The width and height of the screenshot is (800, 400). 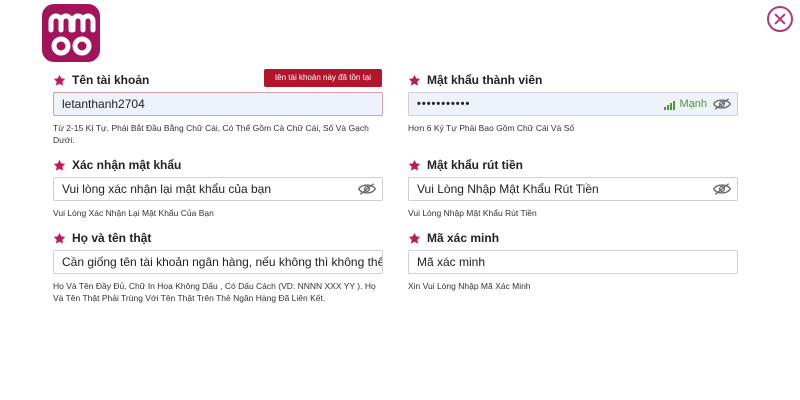 What do you see at coordinates (323, 78) in the screenshot?
I see `username-error-tooltip: tên tài khoản này đã tồn tại` at bounding box center [323, 78].